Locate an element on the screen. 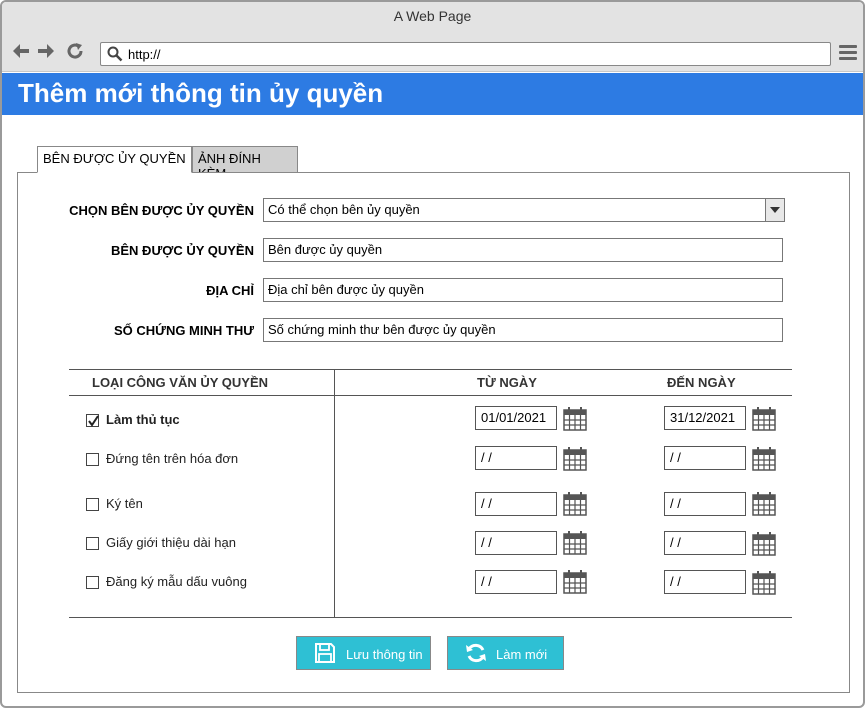  row-label-5: Đăng ký mẫu dấu vuông is located at coordinates (176, 581).